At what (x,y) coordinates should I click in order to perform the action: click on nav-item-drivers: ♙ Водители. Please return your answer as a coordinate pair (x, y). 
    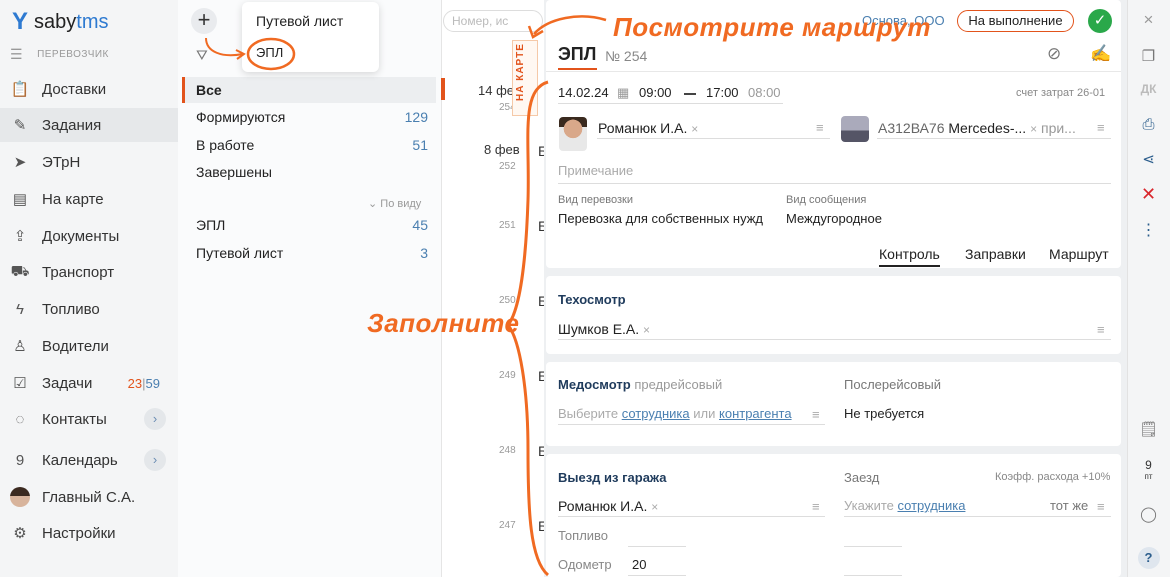
    Looking at the image, I should click on (89, 346).